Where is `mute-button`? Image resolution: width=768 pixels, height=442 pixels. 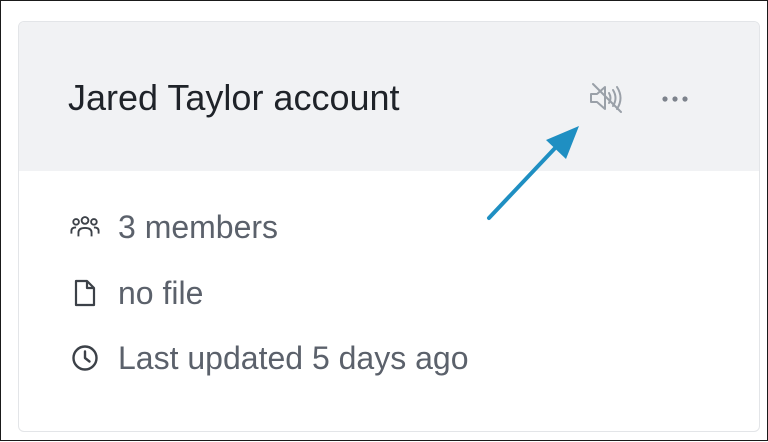 mute-button is located at coordinates (607, 98).